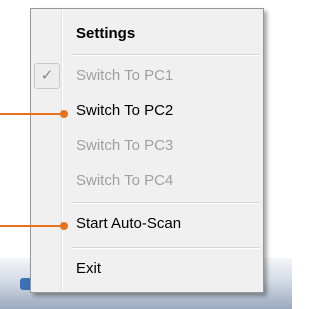 This screenshot has height=309, width=320. What do you see at coordinates (125, 180) in the screenshot?
I see `menu-item-label: Switch To PC4` at bounding box center [125, 180].